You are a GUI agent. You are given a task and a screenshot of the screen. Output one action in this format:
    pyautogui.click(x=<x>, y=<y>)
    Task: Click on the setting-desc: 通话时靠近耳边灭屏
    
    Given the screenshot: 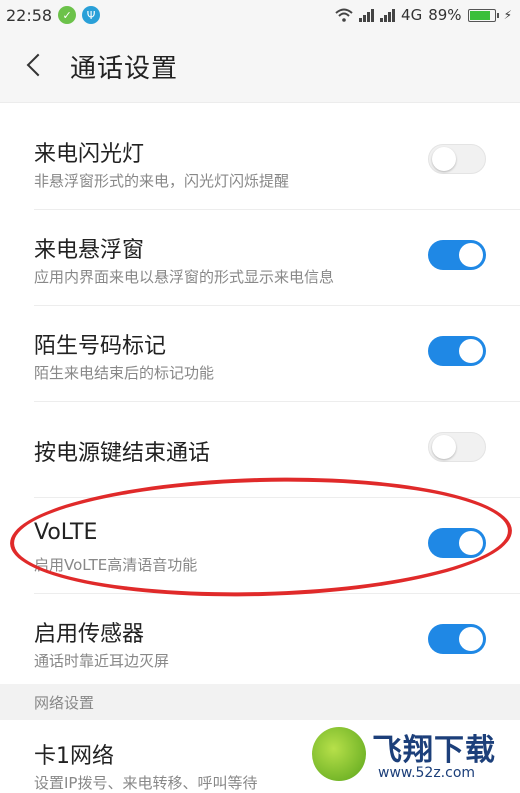 What is the action you would take?
    pyautogui.click(x=102, y=661)
    